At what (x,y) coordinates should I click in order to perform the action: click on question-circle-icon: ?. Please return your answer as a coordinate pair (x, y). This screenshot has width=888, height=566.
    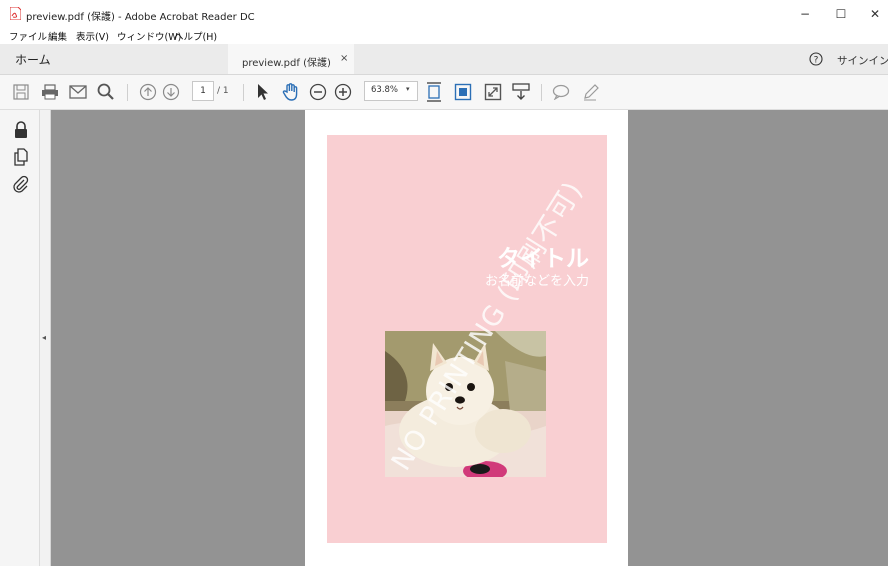
    Looking at the image, I should click on (816, 59).